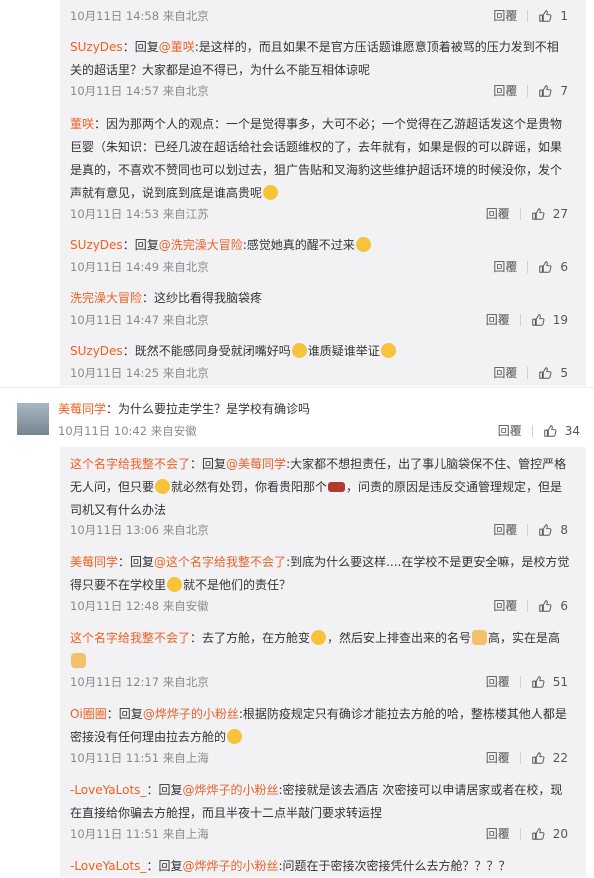 This screenshot has height=878, width=594. I want to click on username-link: 洗完澡大冒险, so click(106, 298).